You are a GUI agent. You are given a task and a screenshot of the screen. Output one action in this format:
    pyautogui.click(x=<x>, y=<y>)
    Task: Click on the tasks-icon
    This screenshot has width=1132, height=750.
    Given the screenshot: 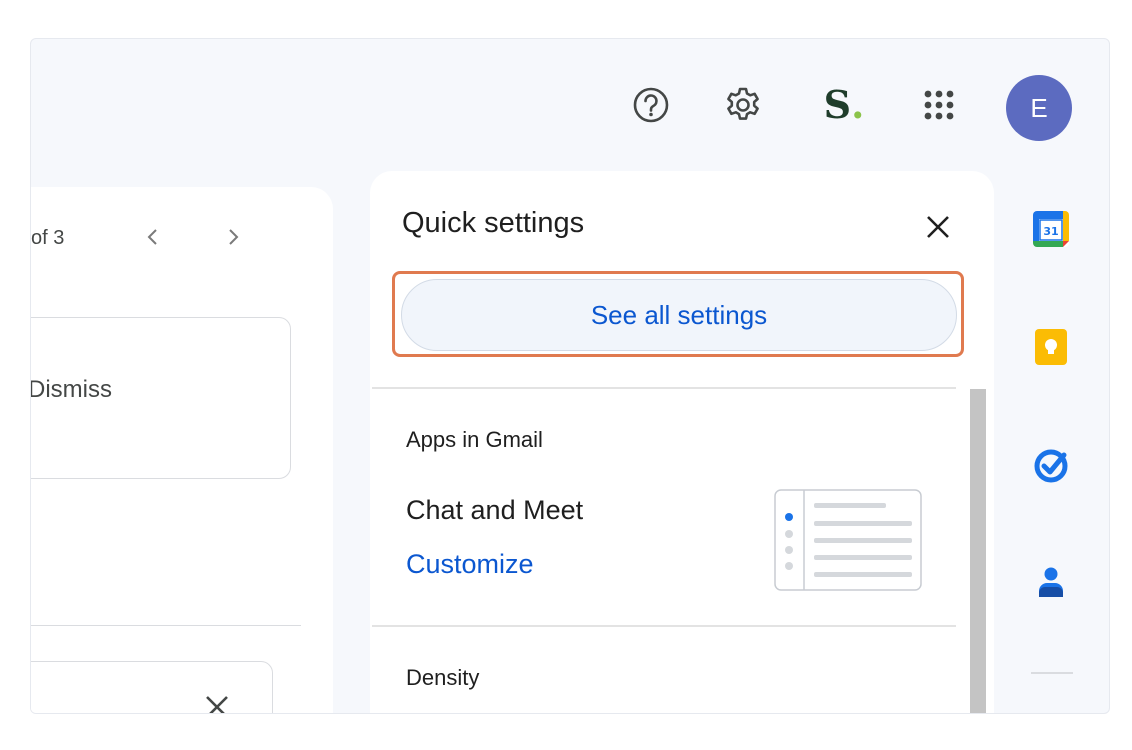 What is the action you would take?
    pyautogui.click(x=1051, y=465)
    